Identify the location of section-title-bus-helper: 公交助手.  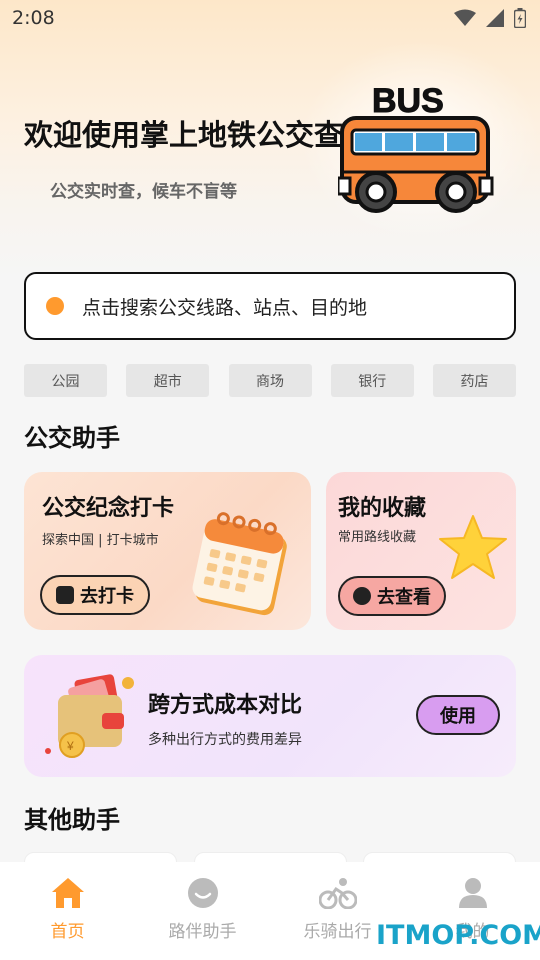
(72, 438).